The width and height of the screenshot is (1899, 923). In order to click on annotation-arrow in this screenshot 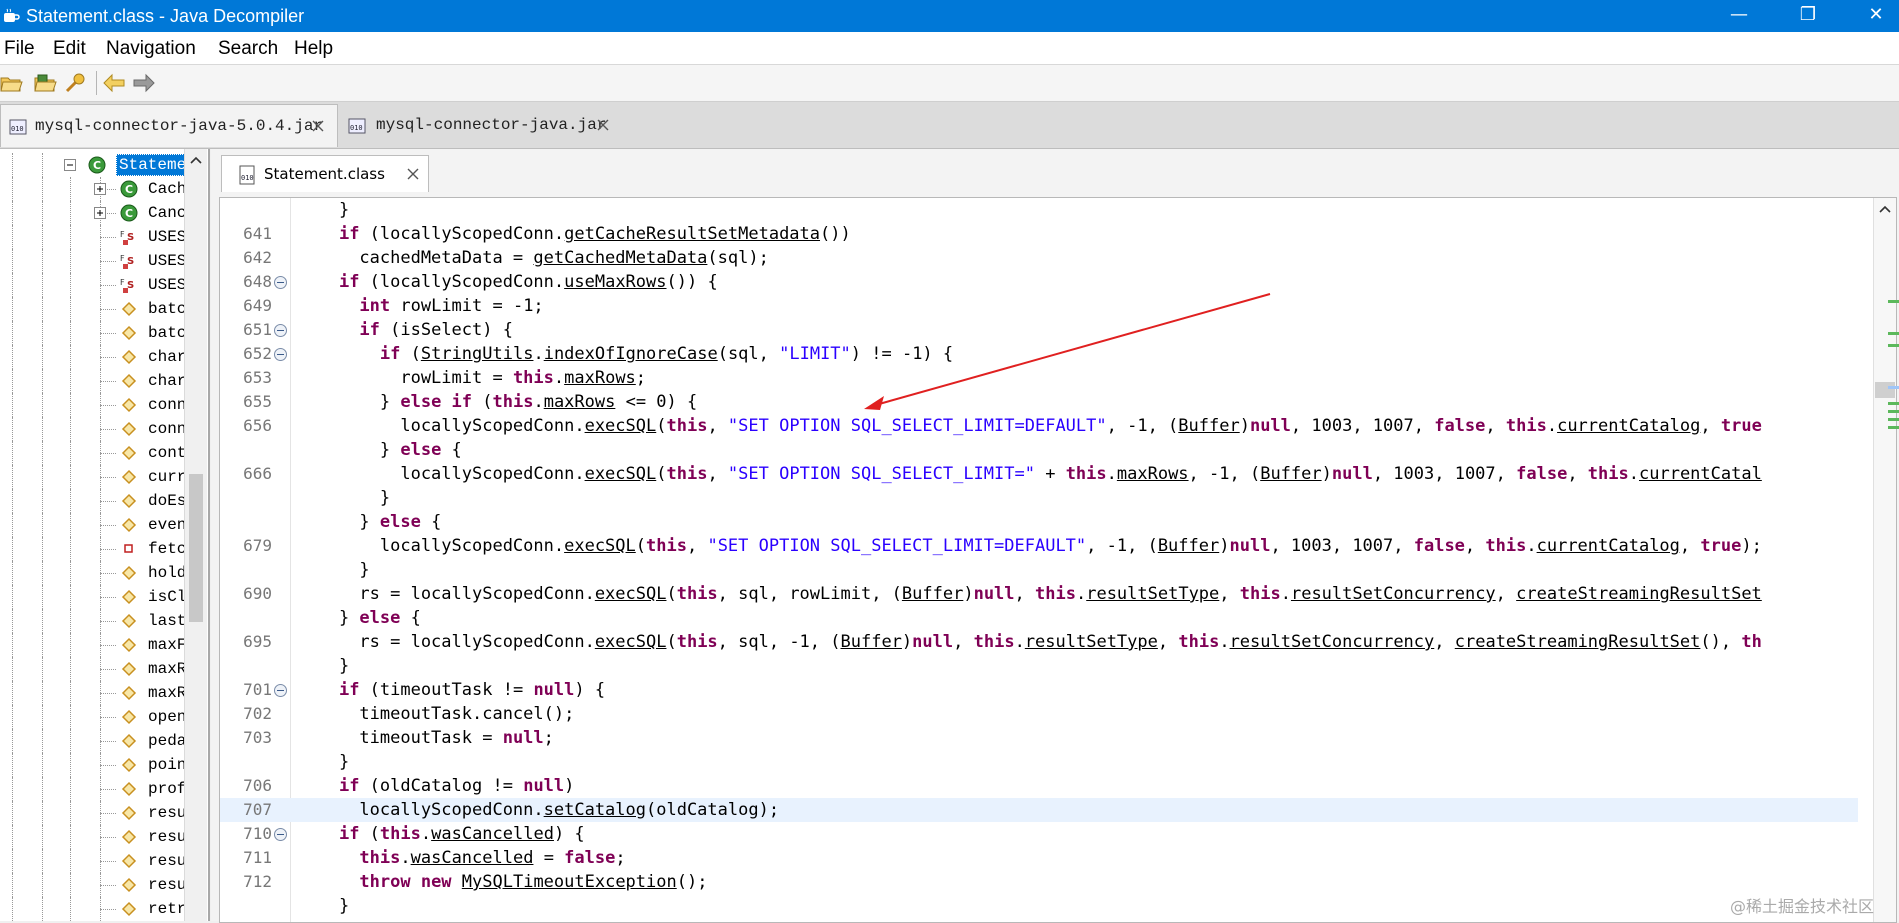, I will do `click(1067, 351)`.